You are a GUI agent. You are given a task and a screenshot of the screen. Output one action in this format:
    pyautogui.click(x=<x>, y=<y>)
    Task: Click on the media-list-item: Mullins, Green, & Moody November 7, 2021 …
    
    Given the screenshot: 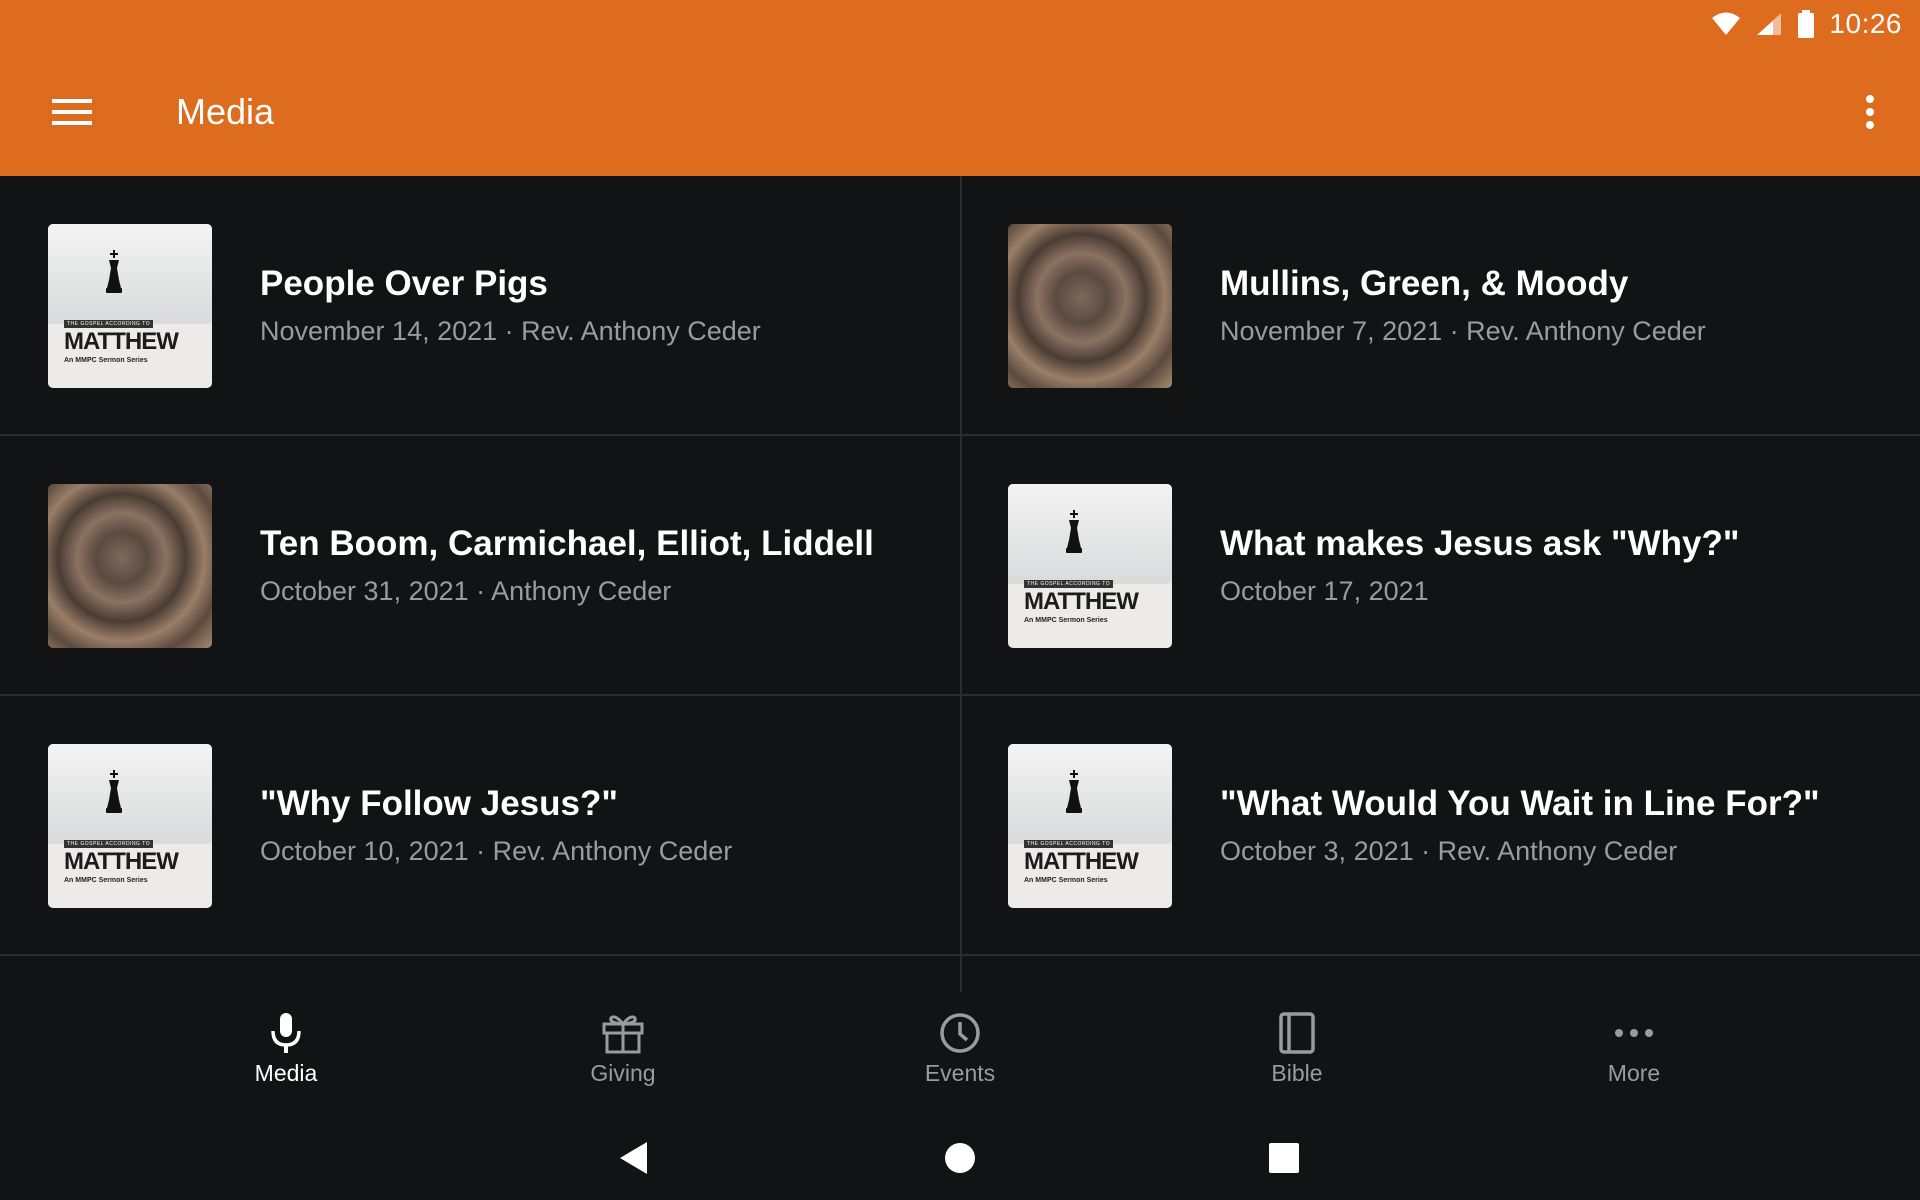 What is the action you would take?
    pyautogui.click(x=1440, y=306)
    